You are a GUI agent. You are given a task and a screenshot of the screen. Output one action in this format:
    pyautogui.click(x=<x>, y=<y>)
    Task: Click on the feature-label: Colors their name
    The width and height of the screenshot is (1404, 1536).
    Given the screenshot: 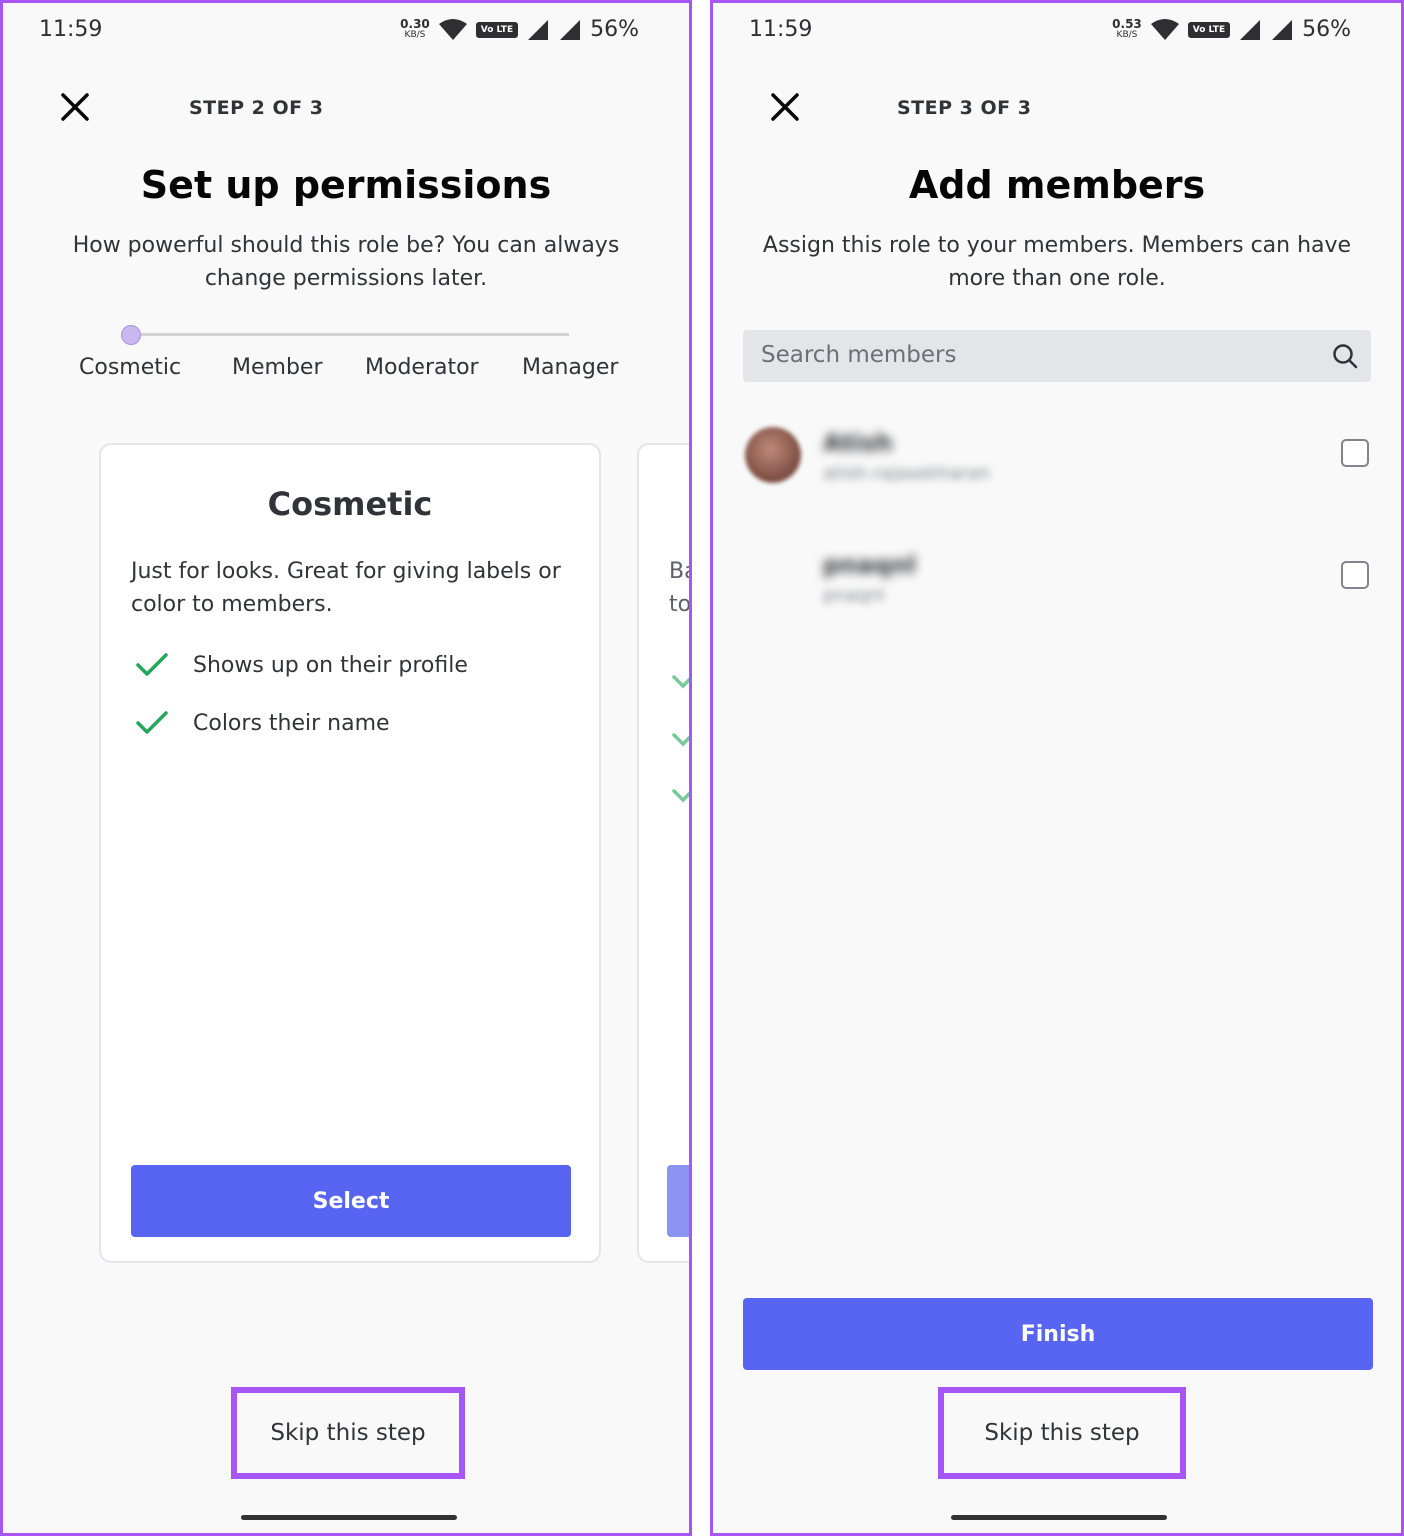 What is the action you would take?
    pyautogui.click(x=291, y=723)
    